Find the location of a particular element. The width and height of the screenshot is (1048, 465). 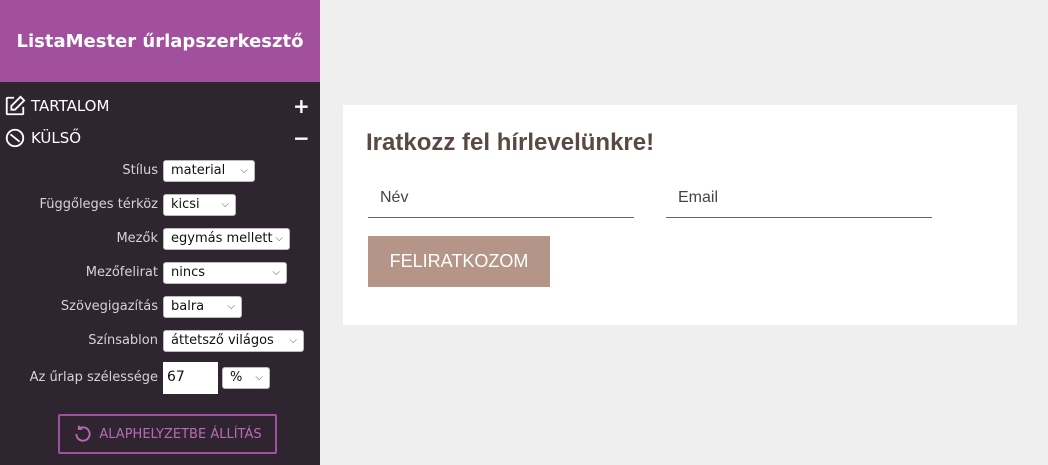

field-label-select-value: nincs is located at coordinates (188, 272).